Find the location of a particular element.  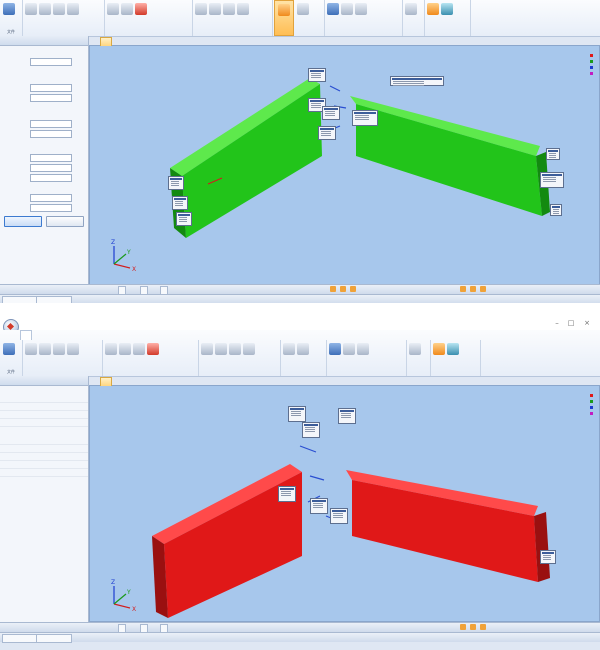

pan-icon is located at coordinates (45, 9).